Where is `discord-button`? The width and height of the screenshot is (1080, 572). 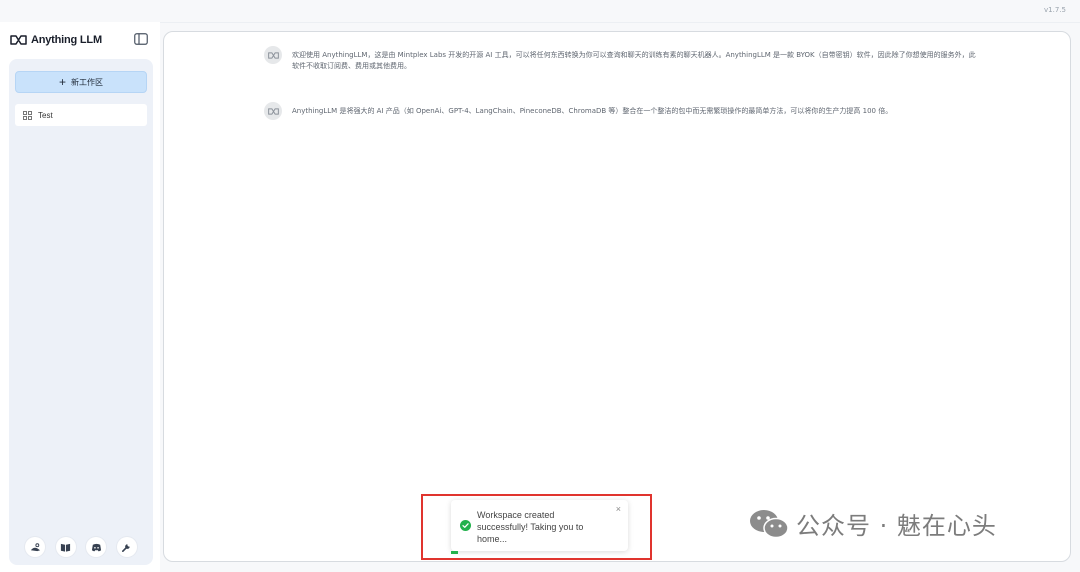
discord-button is located at coordinates (96, 547).